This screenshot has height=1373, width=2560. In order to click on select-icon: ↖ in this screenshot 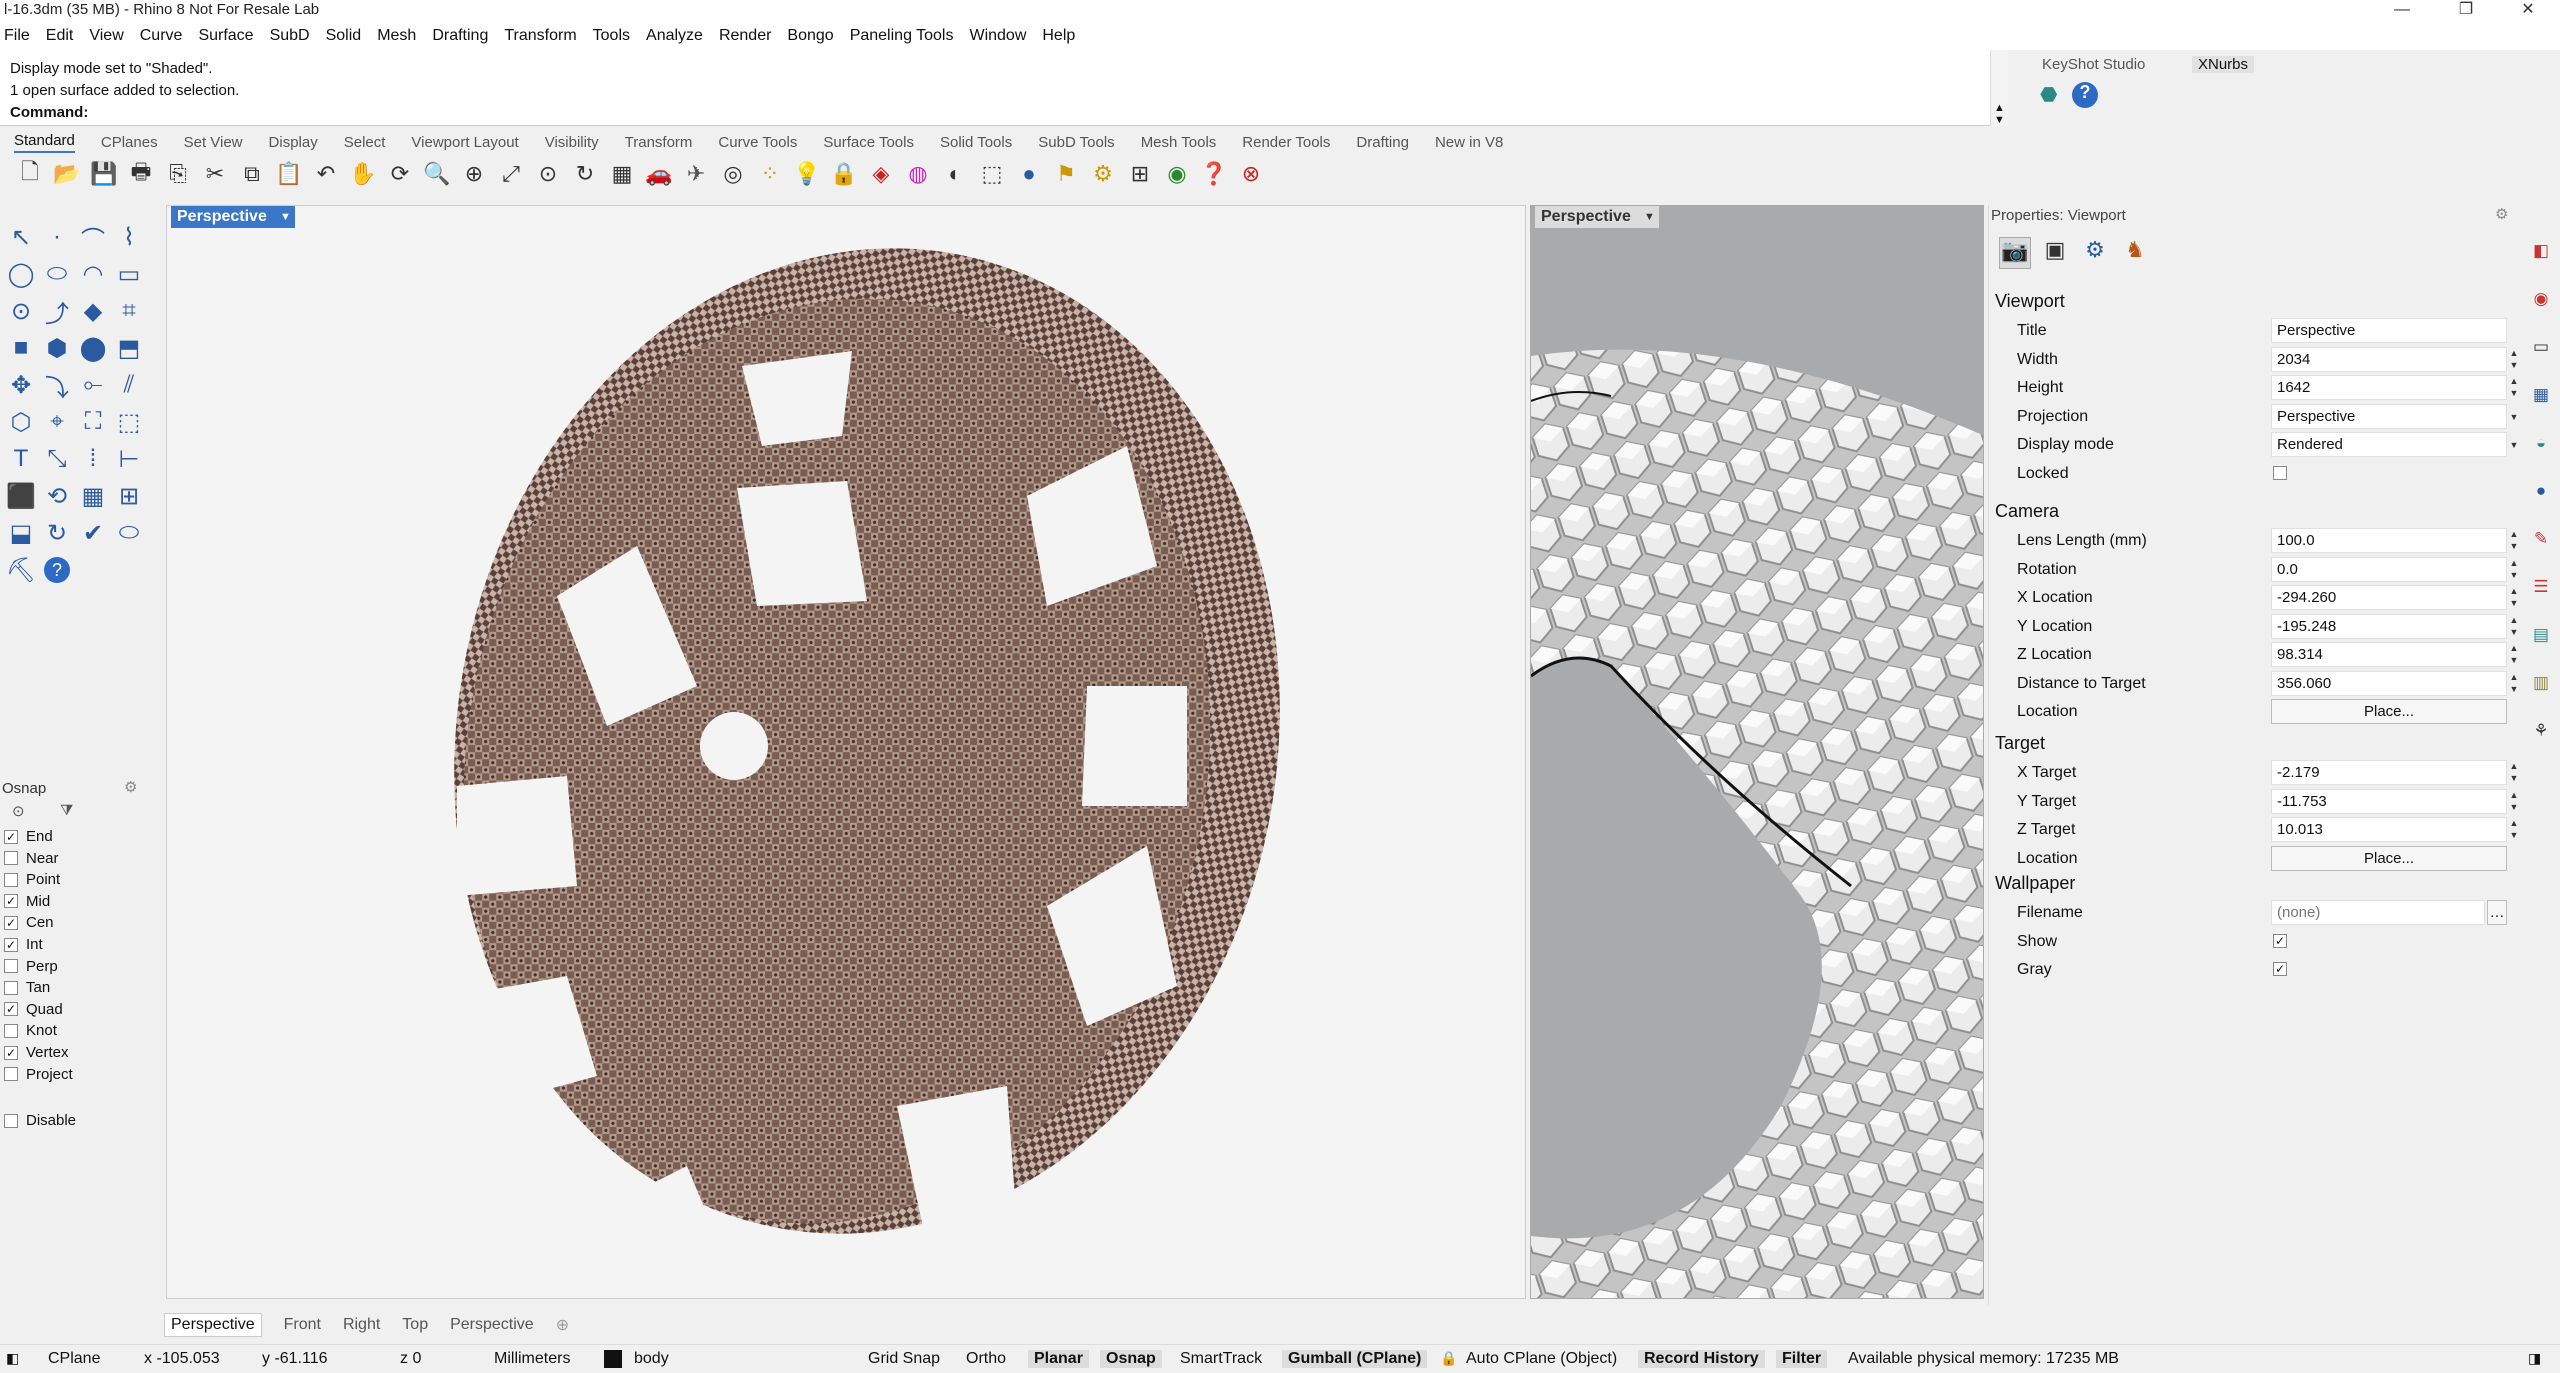, I will do `click(21, 237)`.